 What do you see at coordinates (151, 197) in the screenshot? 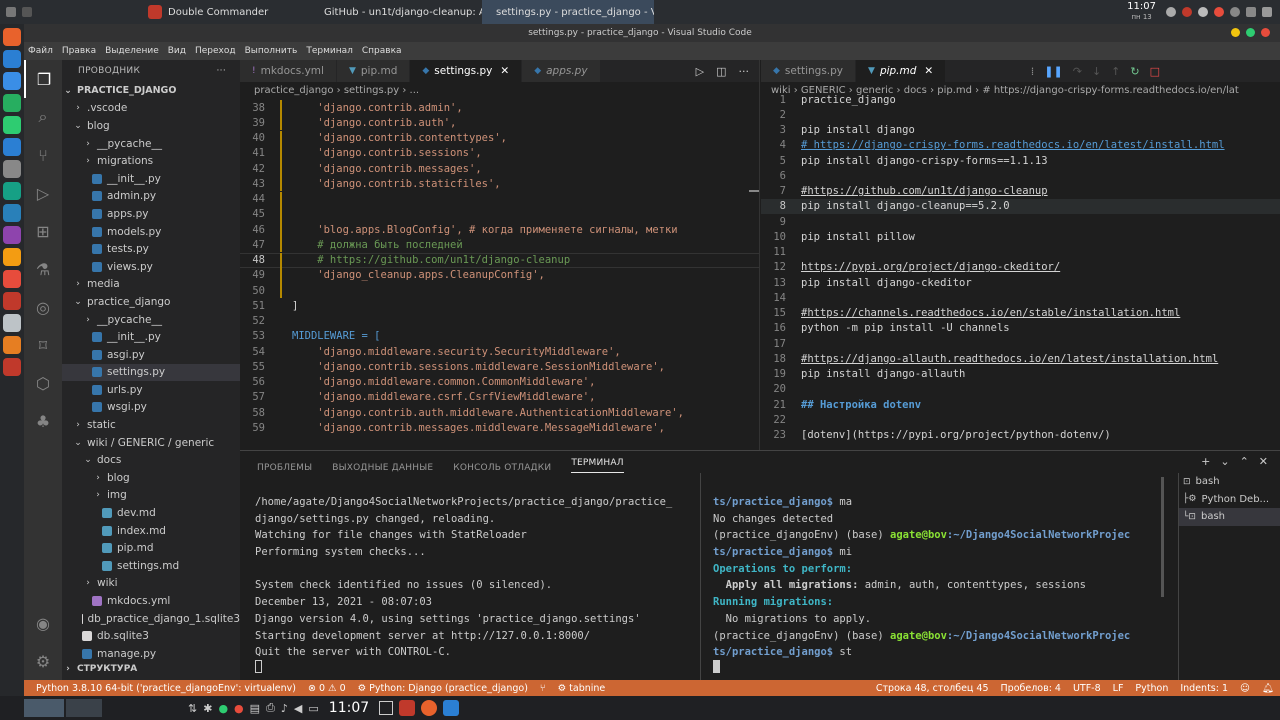
I see `file-item: admin.py` at bounding box center [151, 197].